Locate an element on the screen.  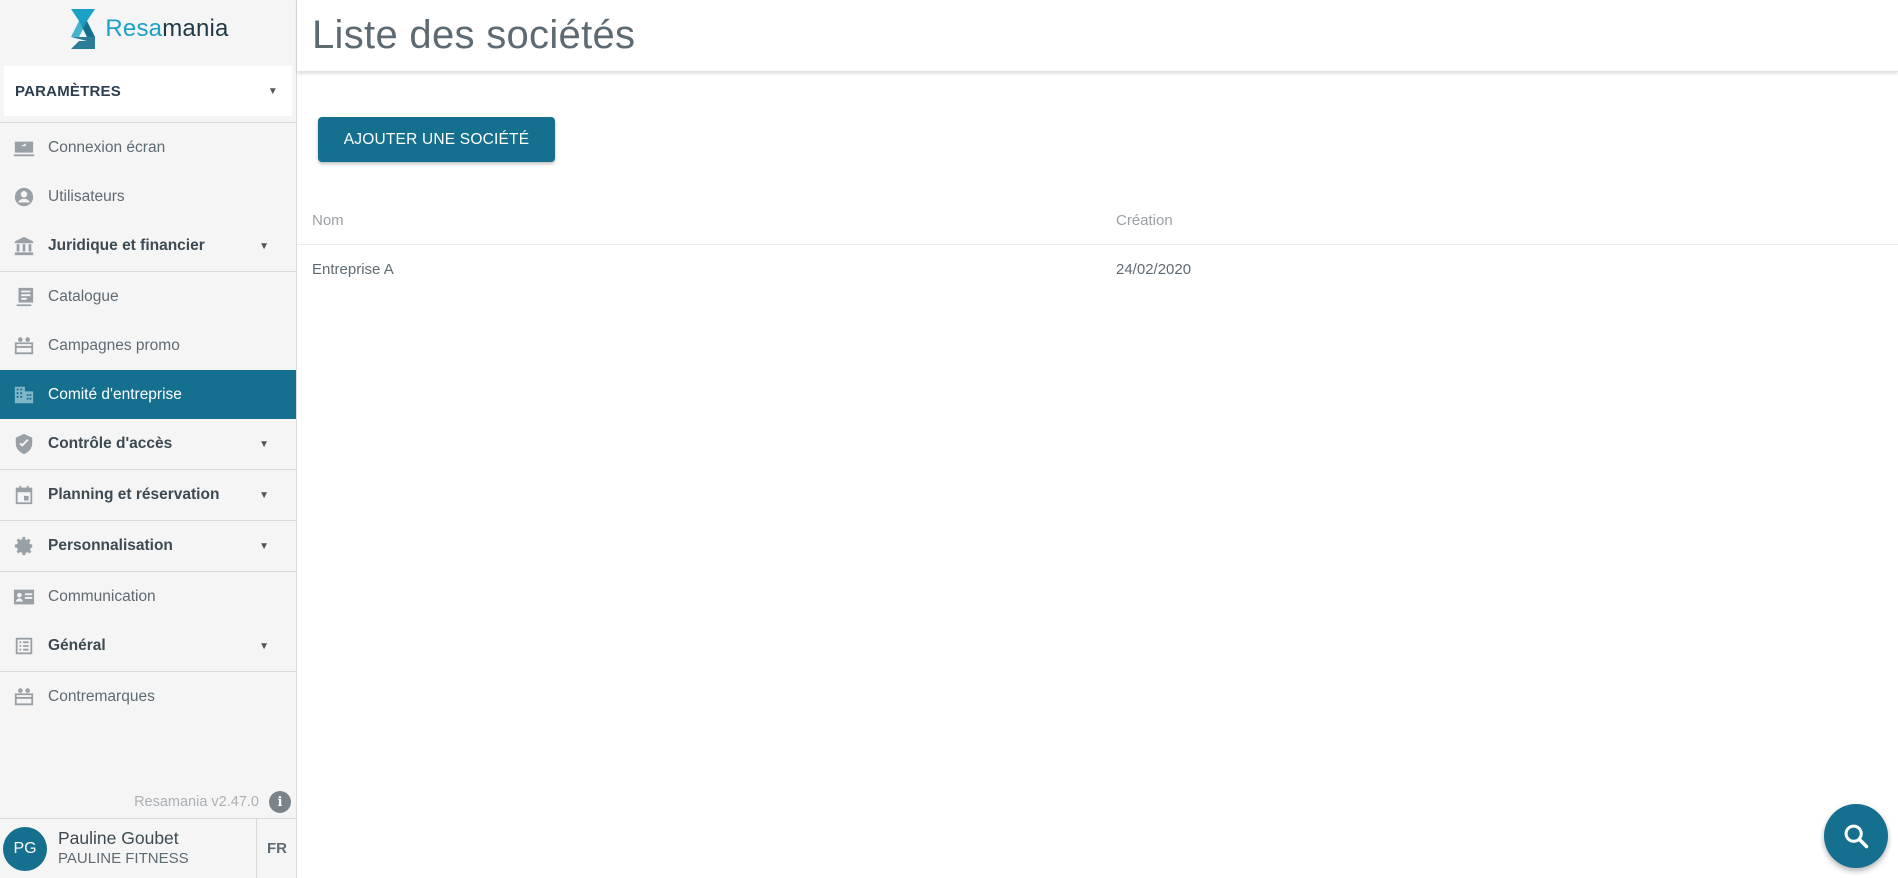
sidebar-item-screen-share: Connexion écran is located at coordinates (148, 147).